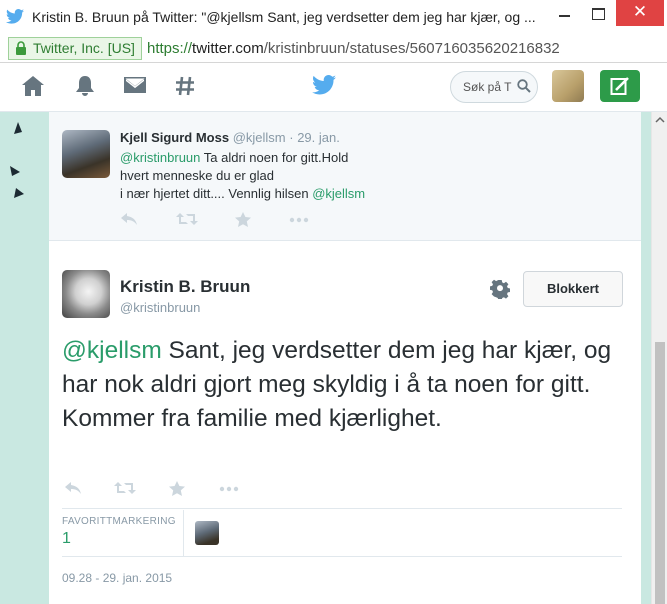 This screenshot has height=604, width=667. I want to click on reply-header: Kjell Sigurd Moss @kjellsm · 29. jan., so click(230, 137).